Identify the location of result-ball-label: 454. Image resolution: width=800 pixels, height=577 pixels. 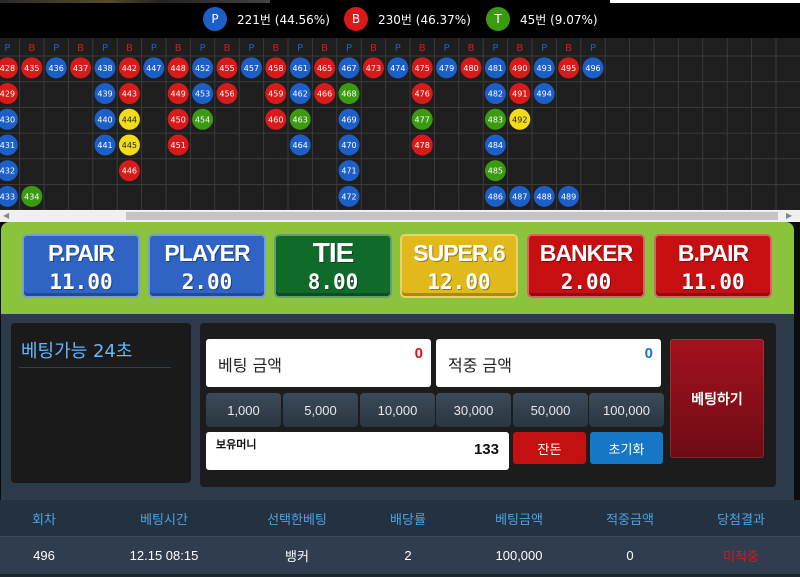
(202, 119).